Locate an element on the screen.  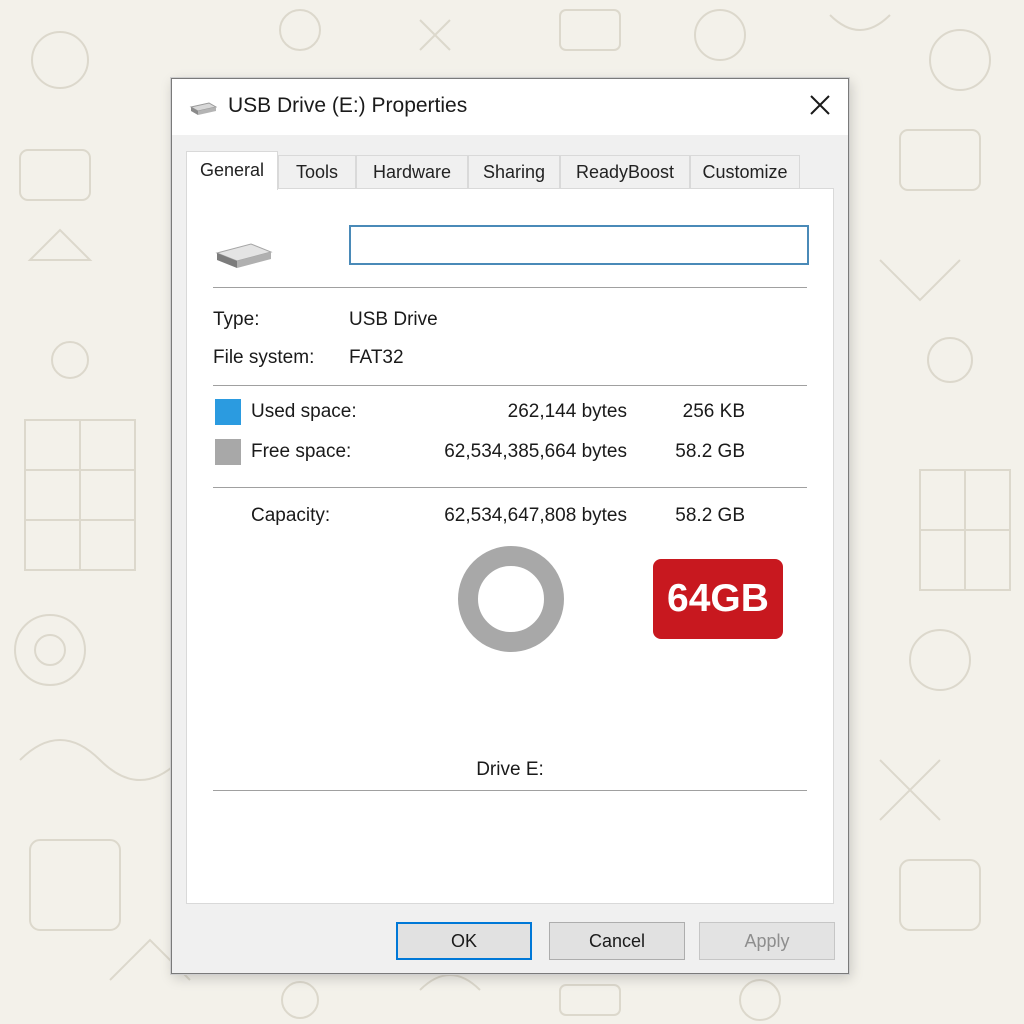
capacity-label: Capacity: is located at coordinates (291, 515).